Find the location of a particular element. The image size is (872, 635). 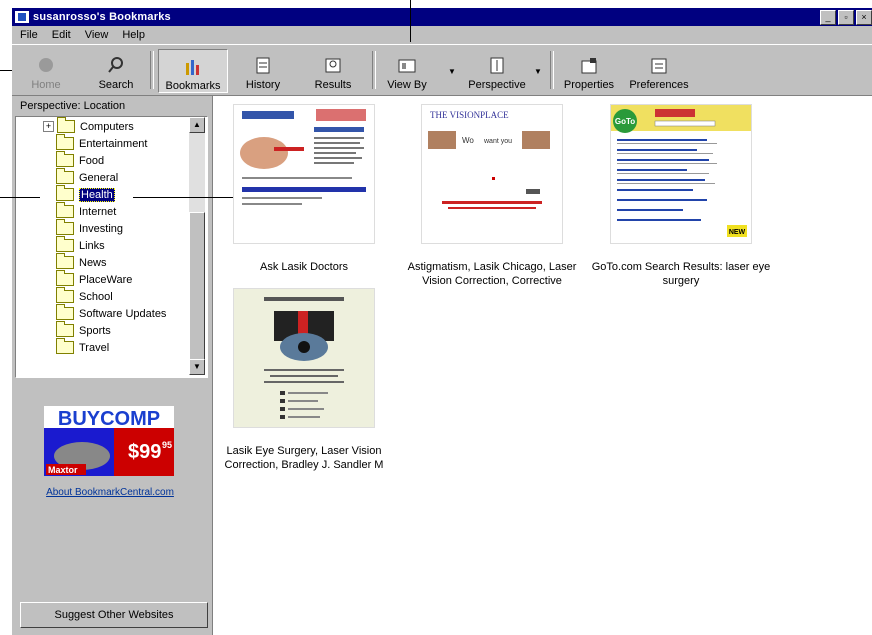

tree-scrollbar: ▲ ▼ is located at coordinates (197, 246).